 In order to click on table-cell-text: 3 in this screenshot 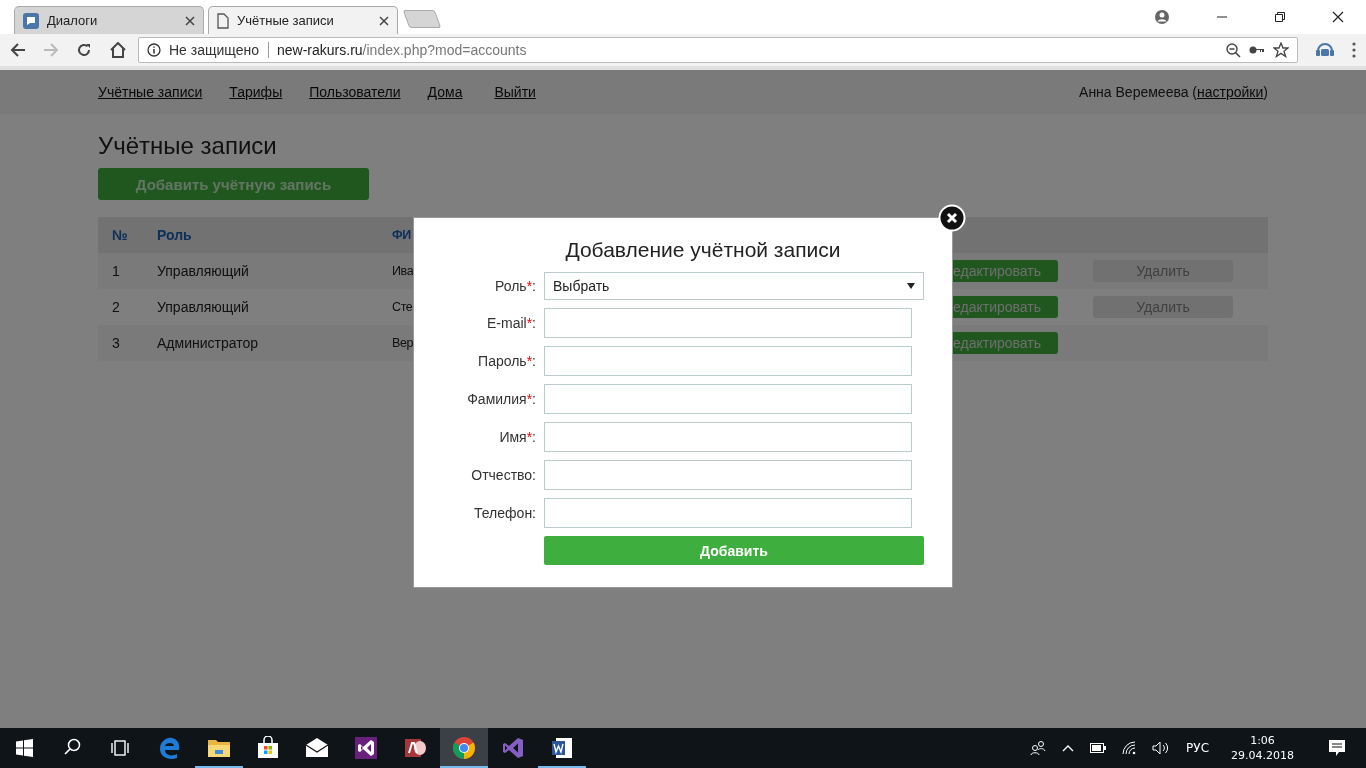, I will do `click(116, 343)`.